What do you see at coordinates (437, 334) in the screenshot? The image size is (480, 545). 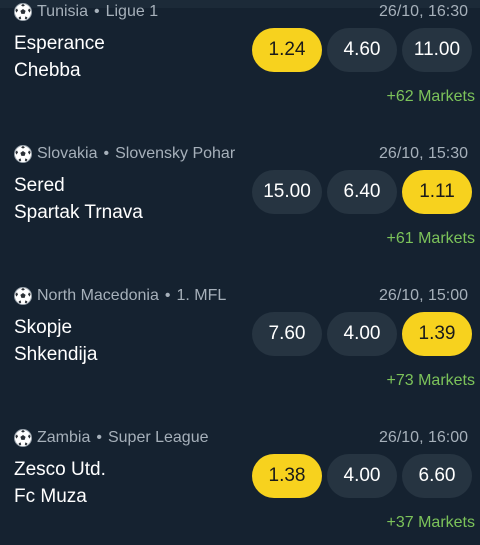 I see `odd-away-button: 1.39` at bounding box center [437, 334].